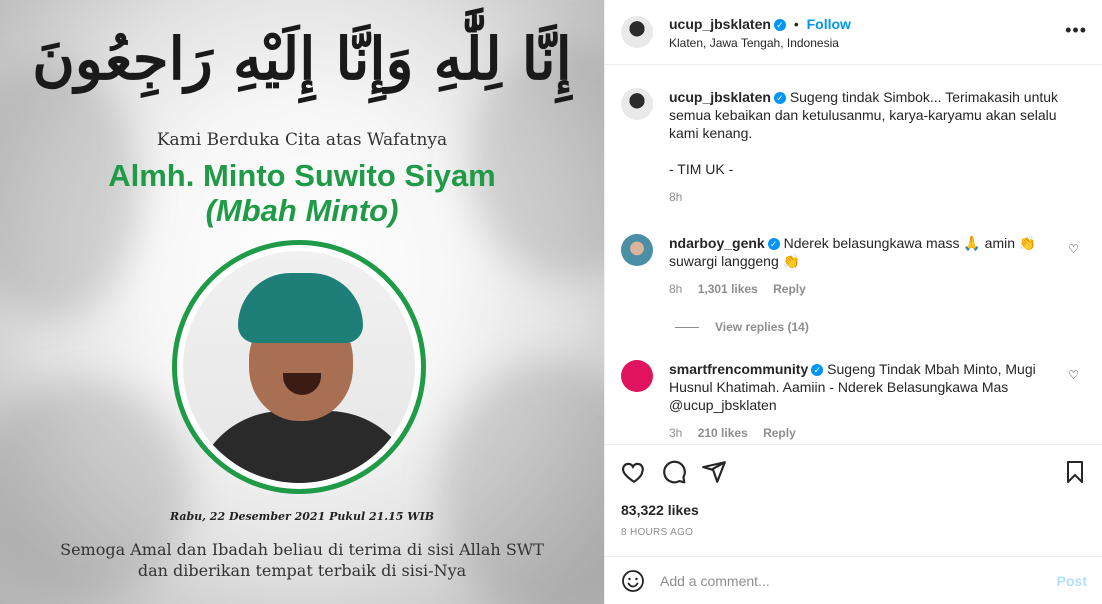  I want to click on portrait-frame, so click(299, 367).